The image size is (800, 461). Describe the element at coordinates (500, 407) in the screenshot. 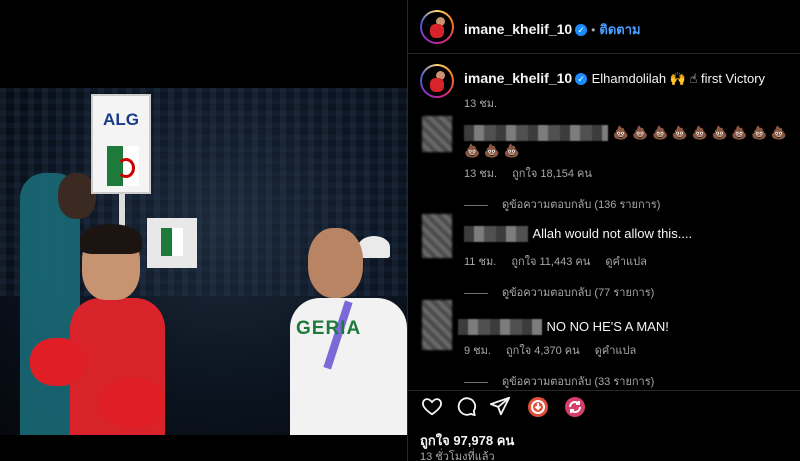

I see `share-icon` at that location.